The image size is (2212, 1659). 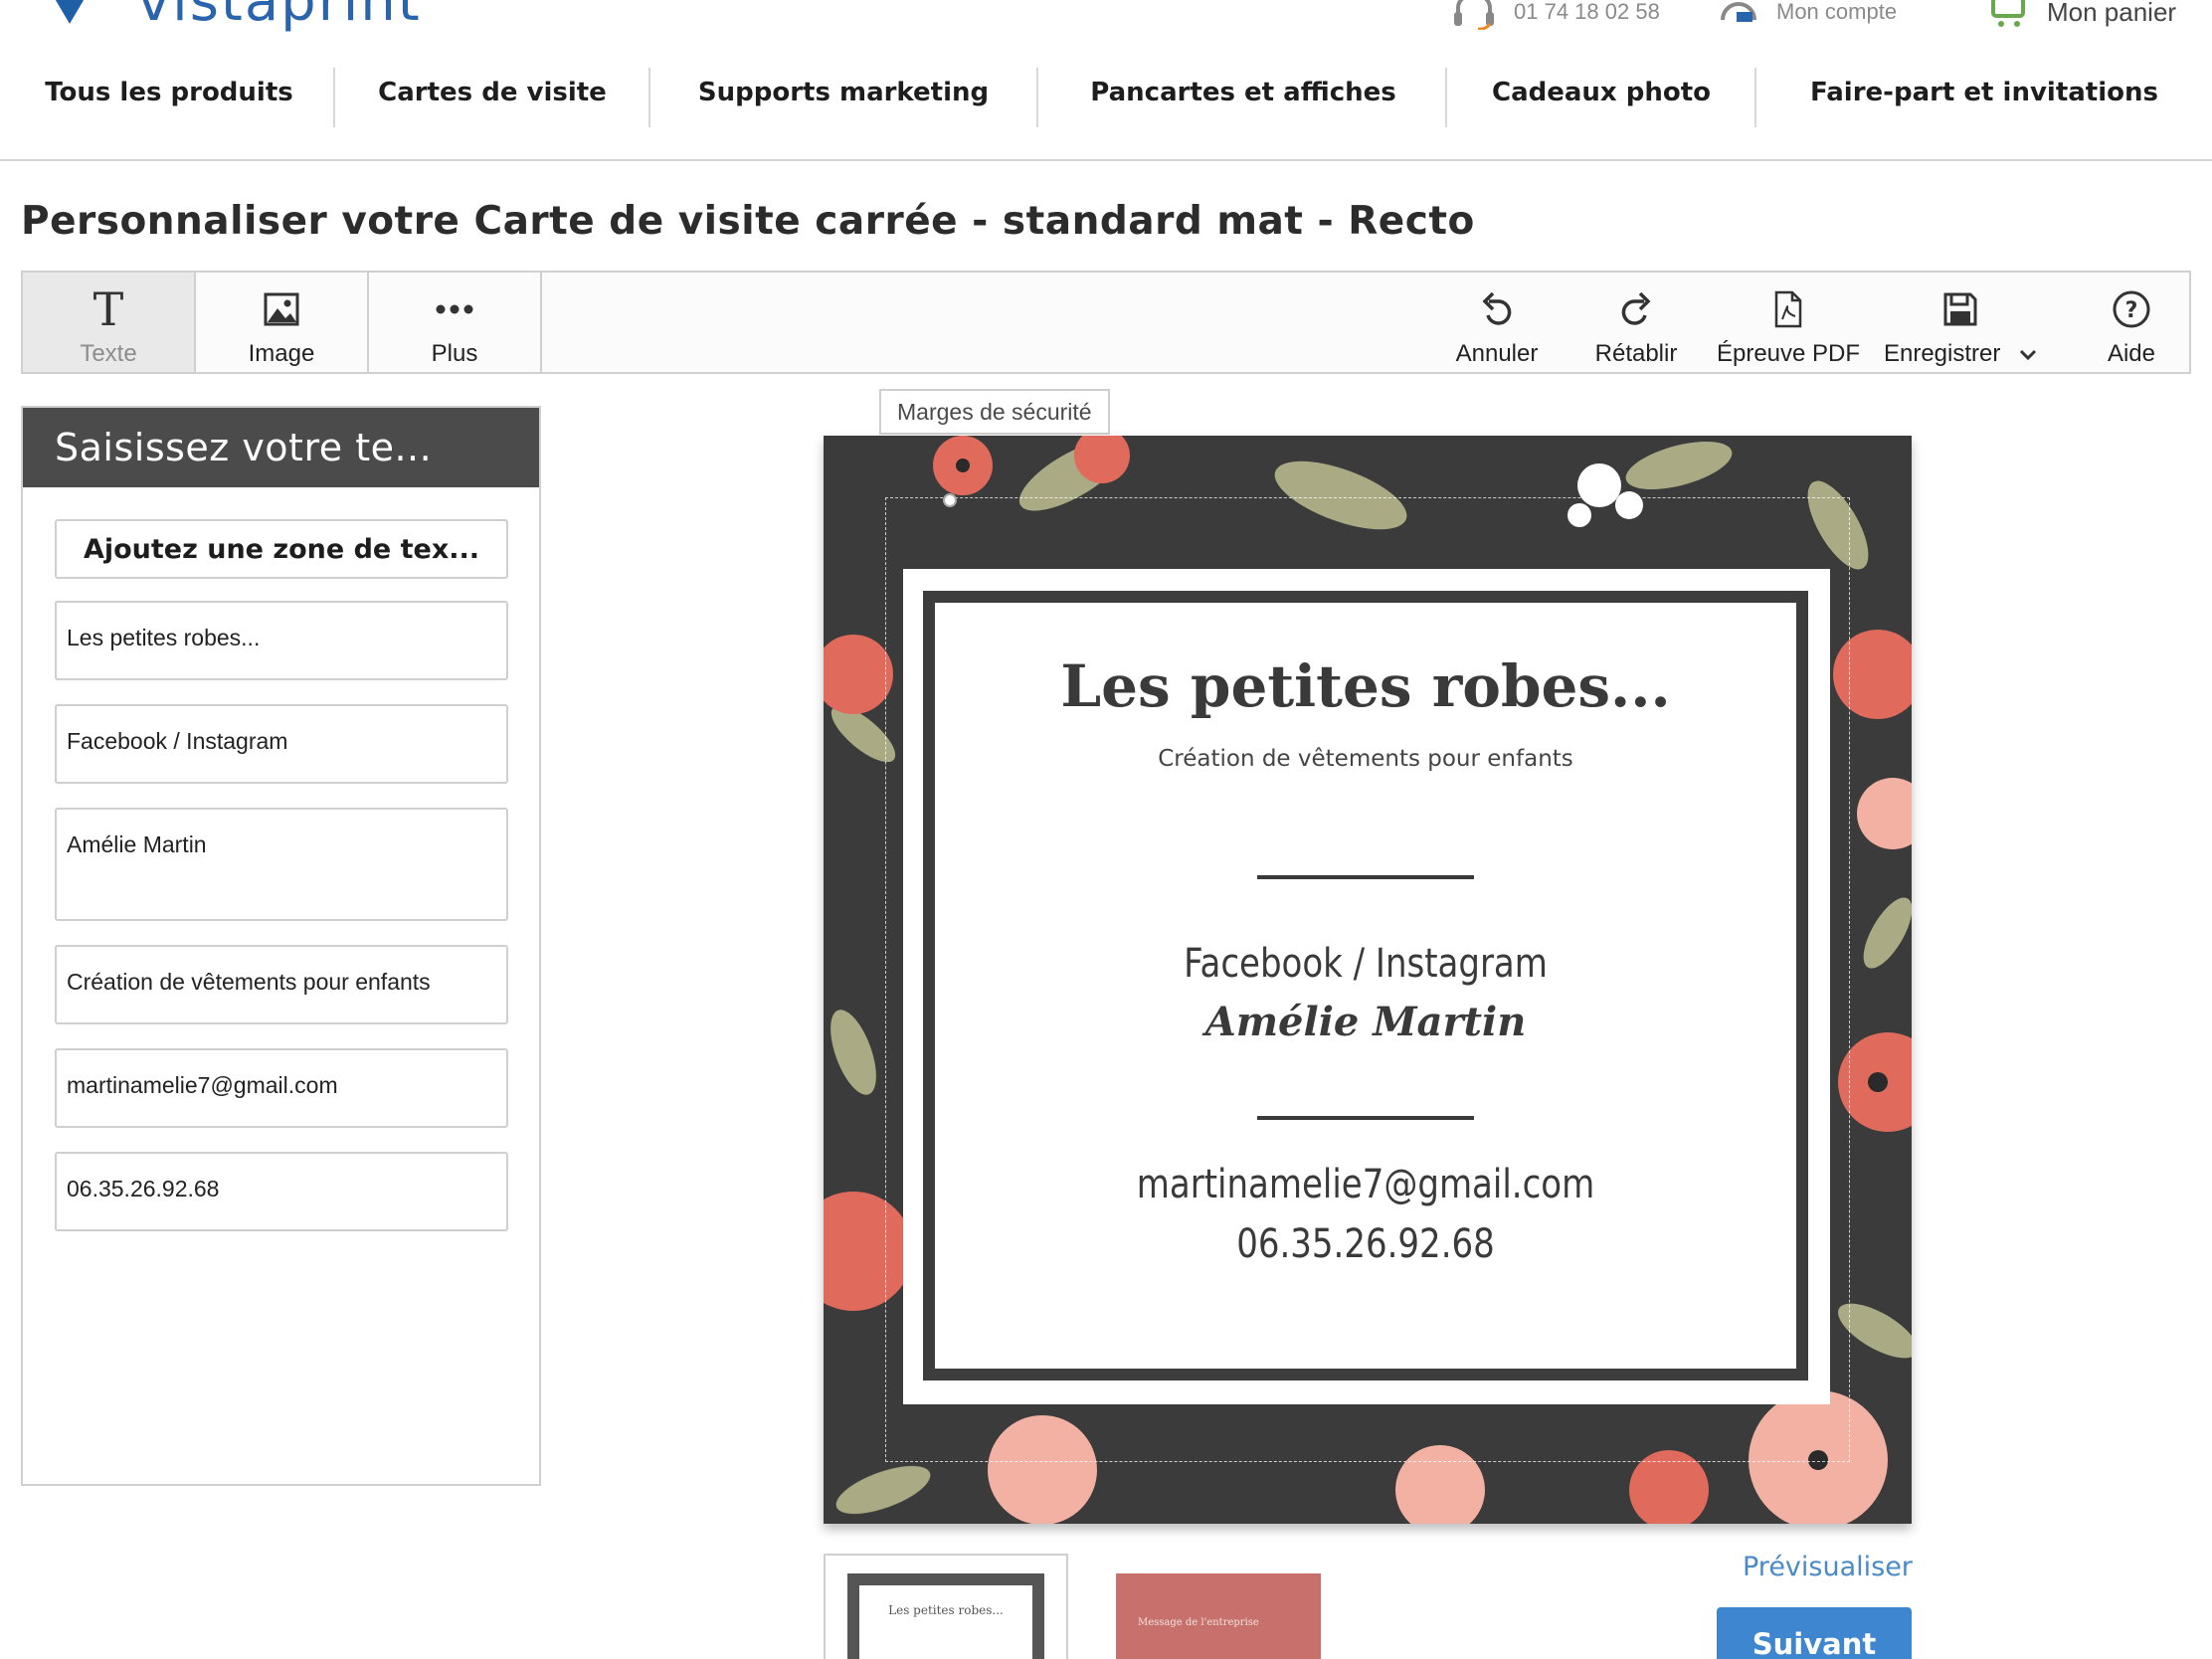 What do you see at coordinates (1601, 92) in the screenshot?
I see `nav-item-photo-gifts: Cadeaux photo` at bounding box center [1601, 92].